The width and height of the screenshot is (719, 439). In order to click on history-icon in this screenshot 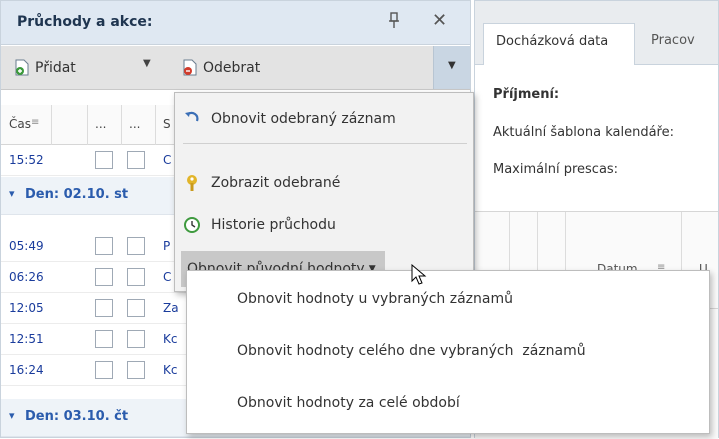, I will do `click(192, 225)`.